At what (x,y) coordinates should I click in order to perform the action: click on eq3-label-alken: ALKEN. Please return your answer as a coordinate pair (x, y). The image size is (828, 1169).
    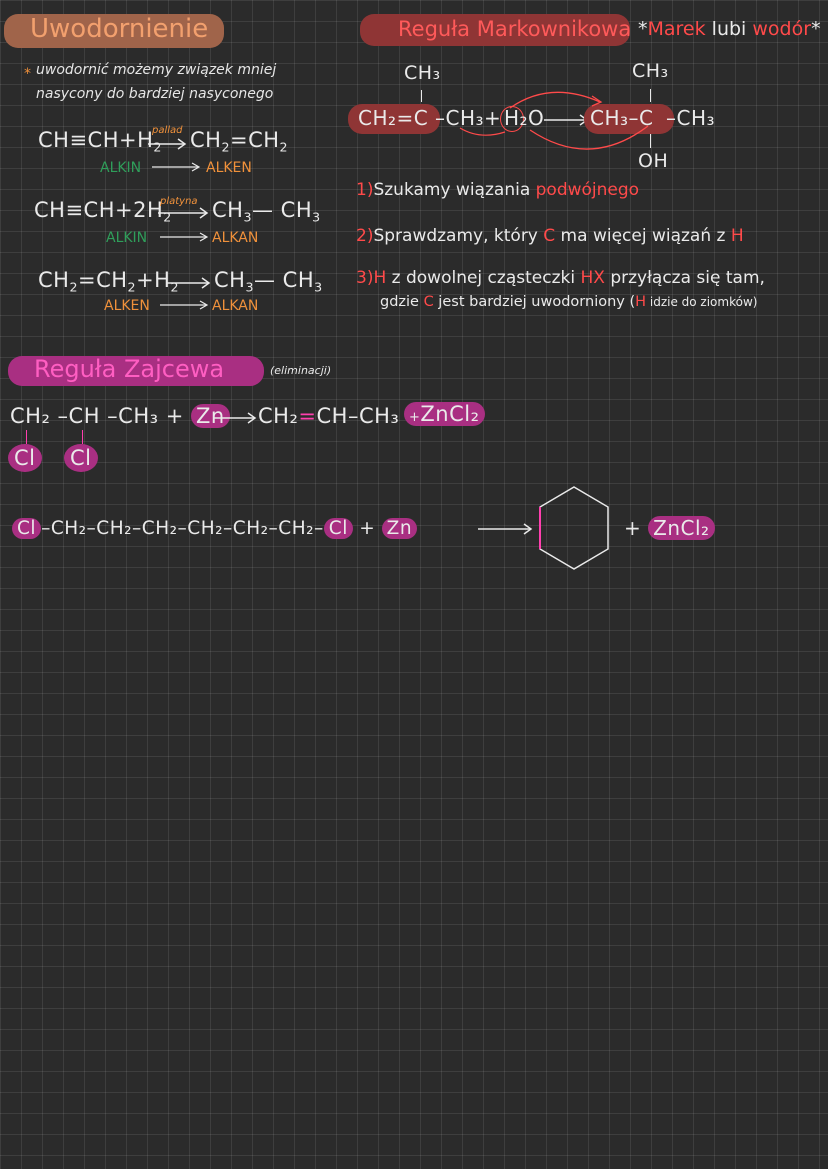
    Looking at the image, I should click on (127, 306).